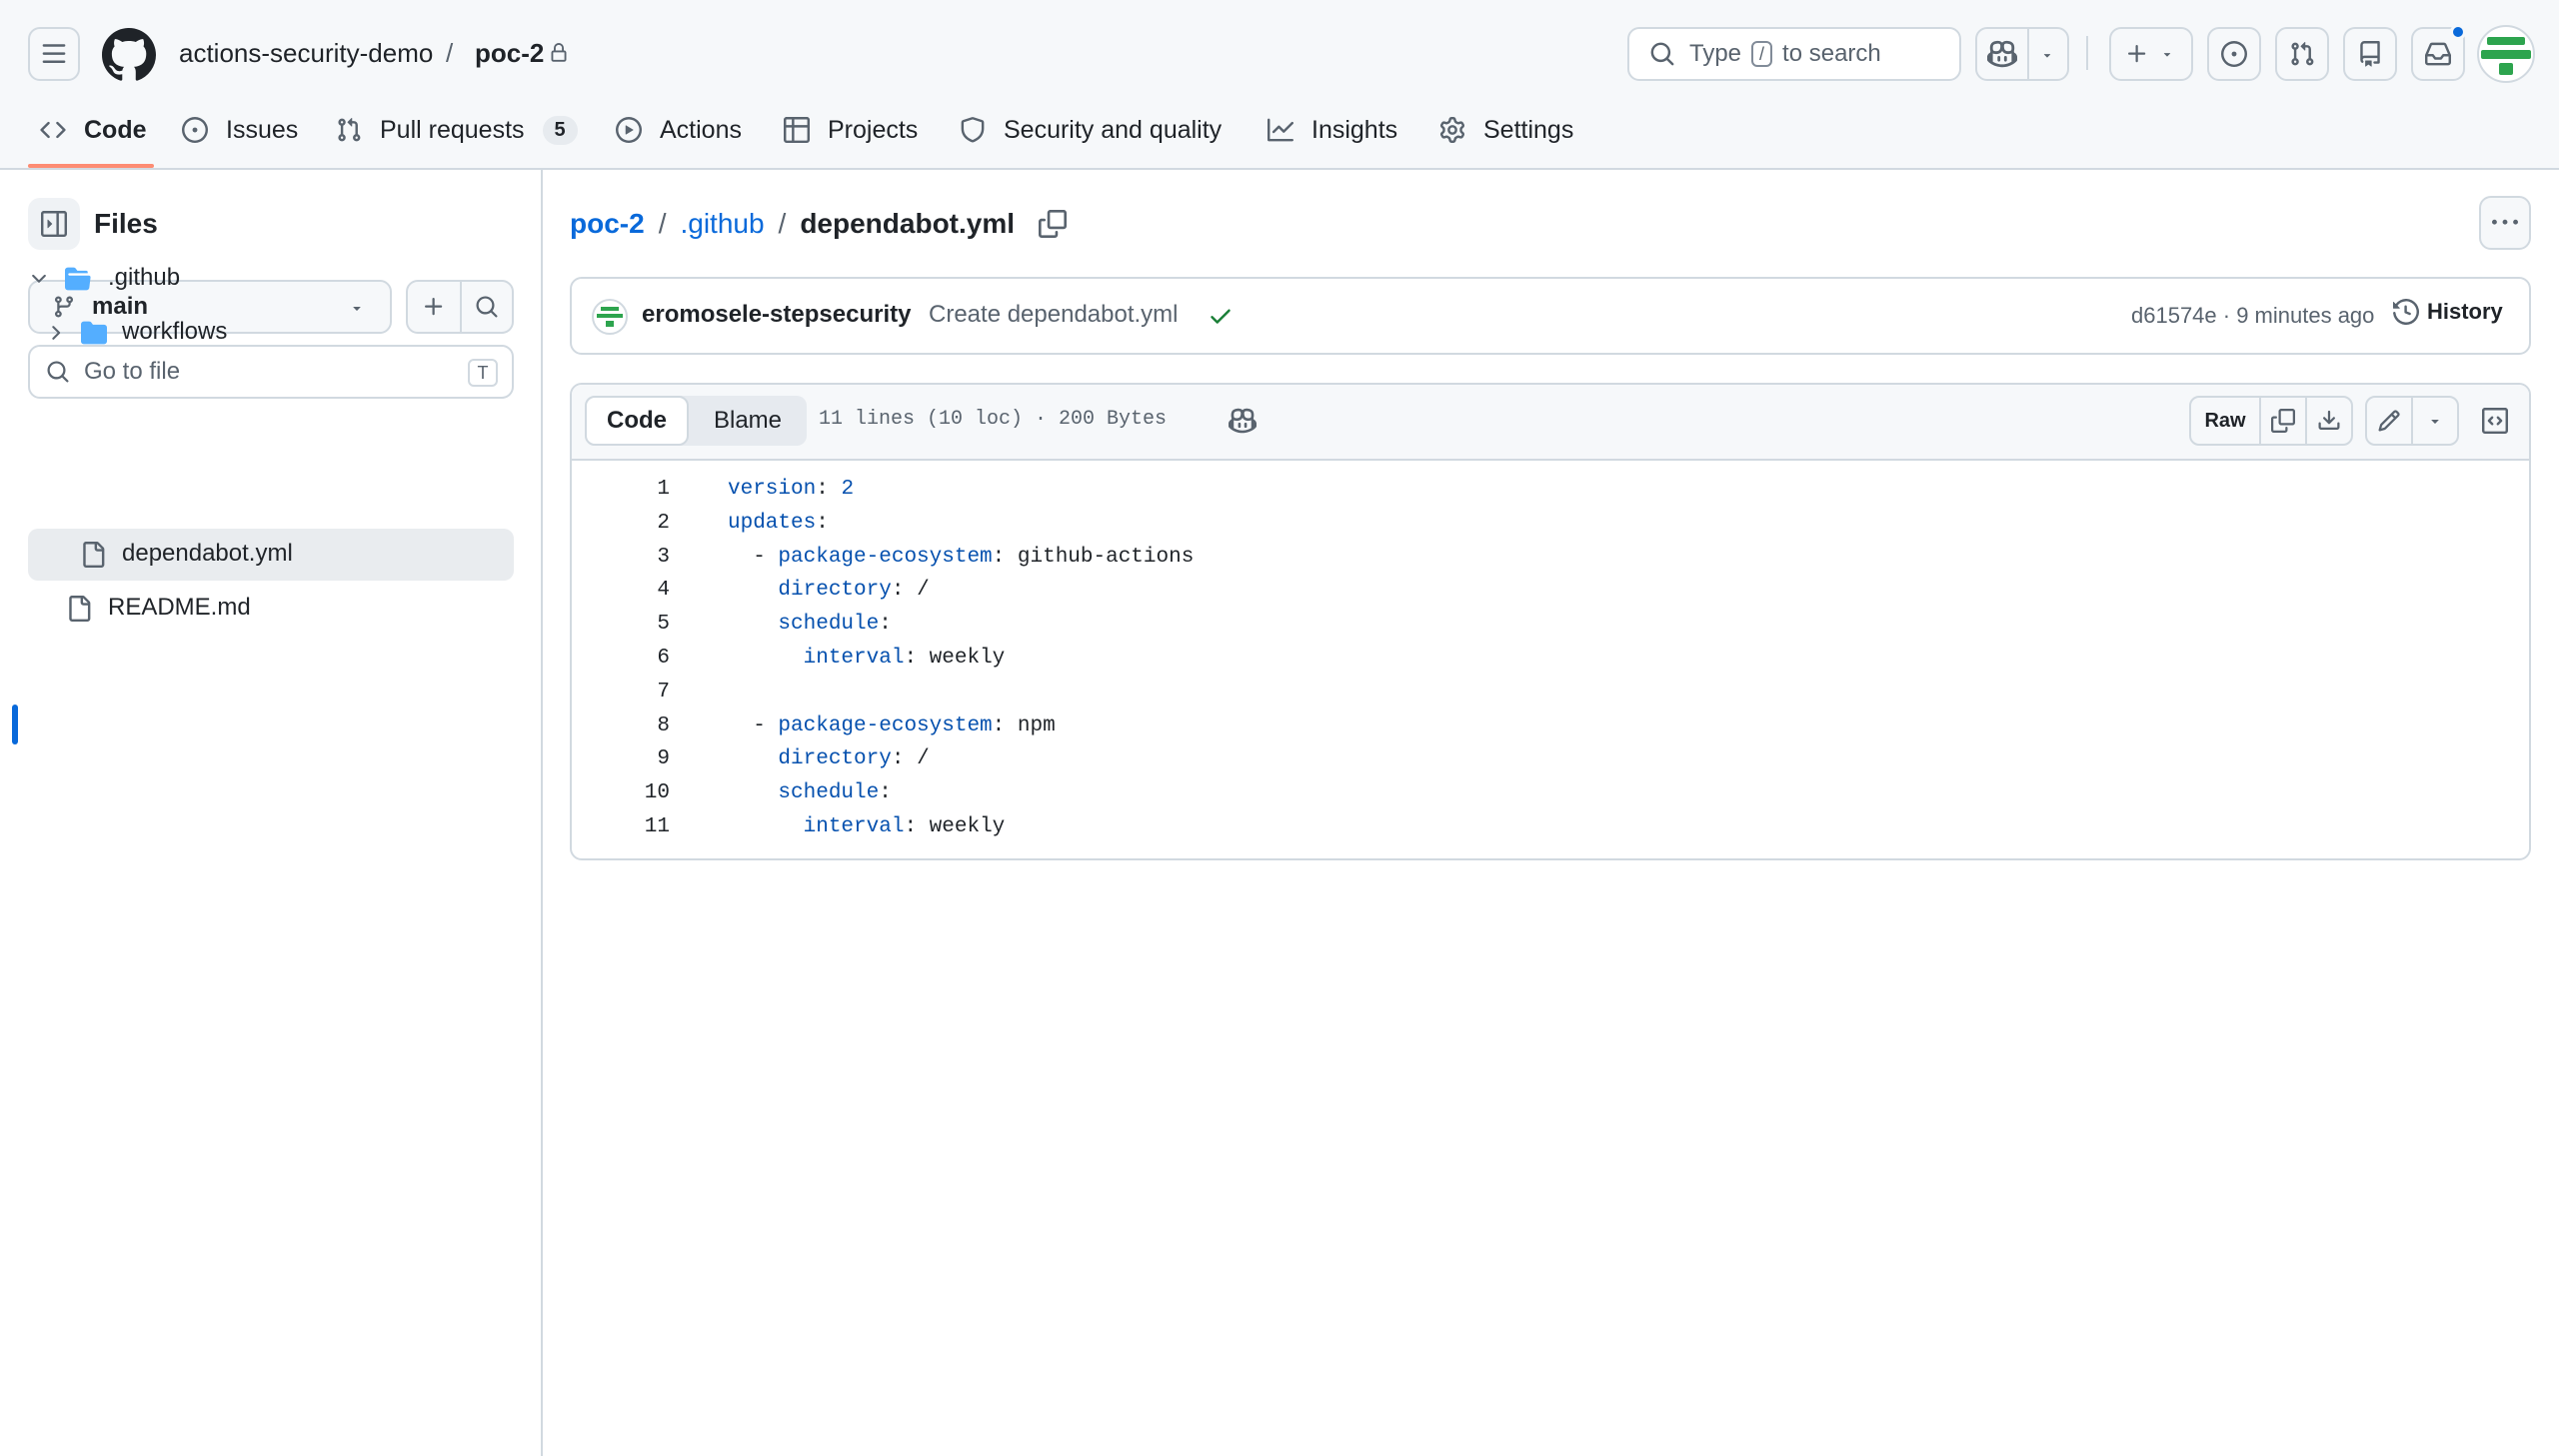 This screenshot has height=1456, width=2559. I want to click on copy-raw-button, so click(2283, 421).